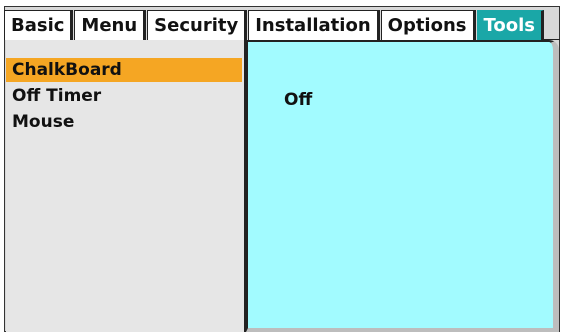 This screenshot has height=336, width=565. What do you see at coordinates (39, 25) in the screenshot?
I see `tab-basic: Basic` at bounding box center [39, 25].